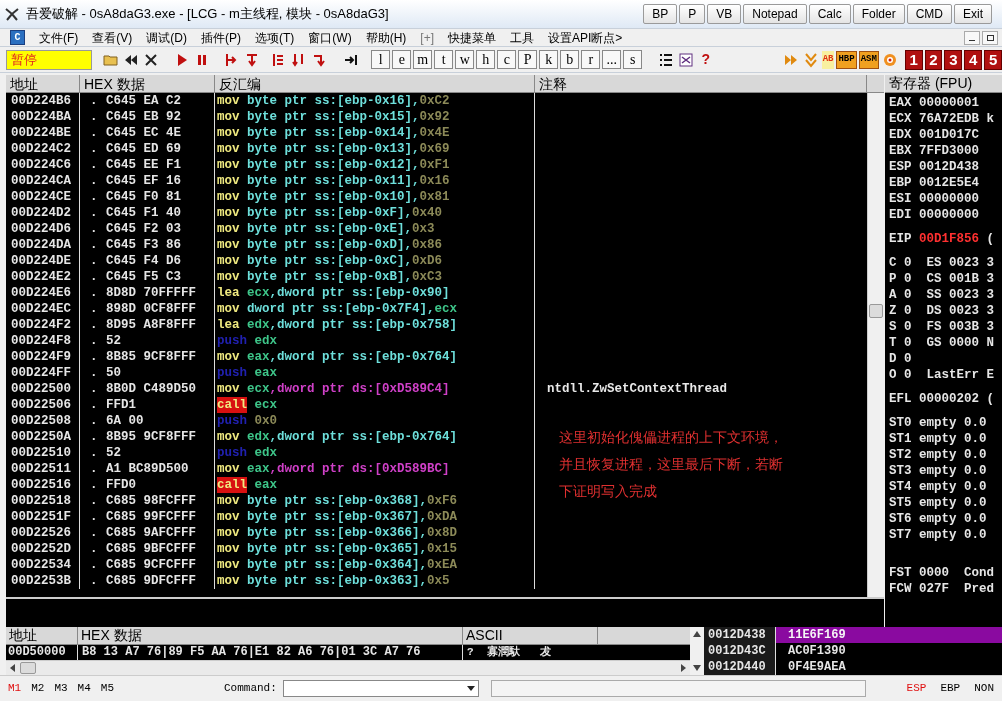  Describe the element at coordinates (549, 59) in the screenshot. I see `window-button: k` at that location.